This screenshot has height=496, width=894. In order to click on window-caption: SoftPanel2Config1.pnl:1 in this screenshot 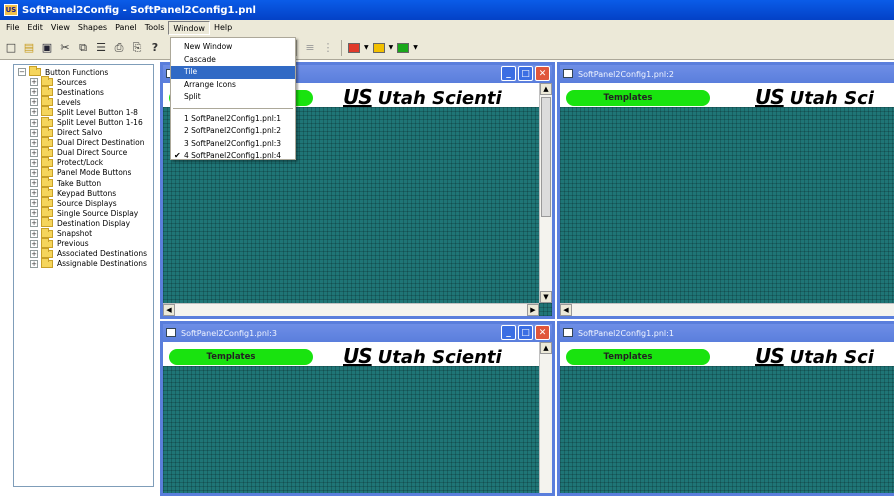, I will do `click(727, 333)`.